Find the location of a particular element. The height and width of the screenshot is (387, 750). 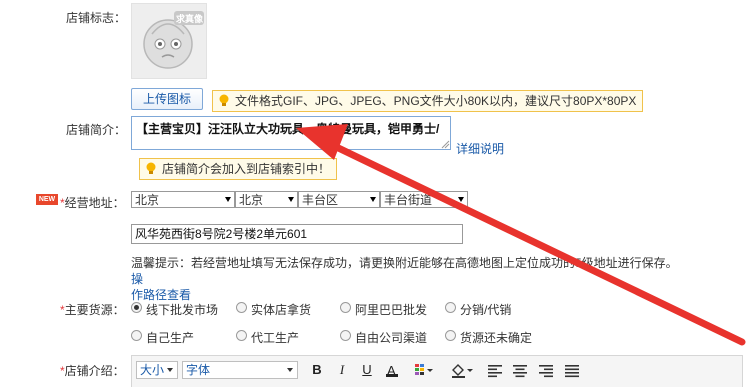

font-size-select: 大小 is located at coordinates (157, 370).